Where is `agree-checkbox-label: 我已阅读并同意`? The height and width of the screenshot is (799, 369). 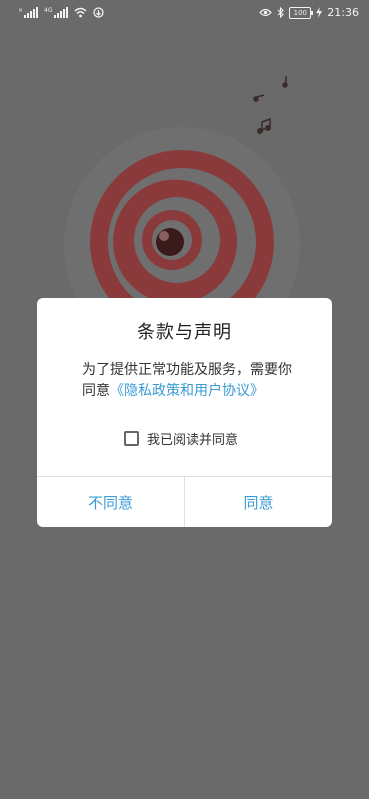 agree-checkbox-label: 我已阅读并同意 is located at coordinates (192, 438).